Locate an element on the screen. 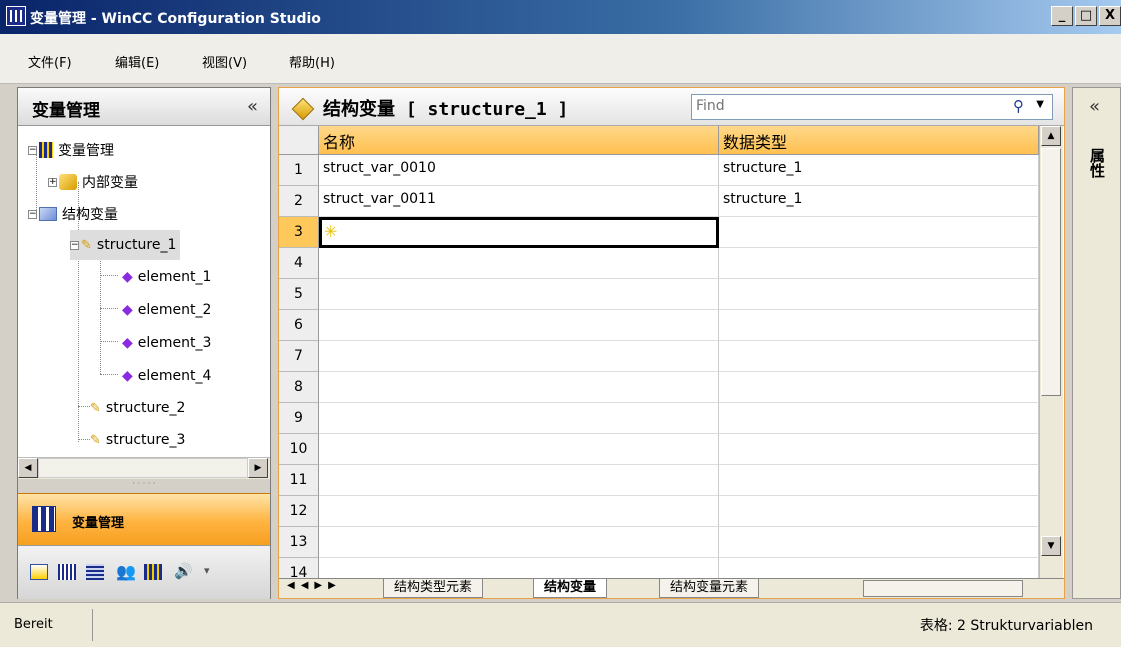  tree-node-structure-2: ✎ structure_2 is located at coordinates (137, 408).